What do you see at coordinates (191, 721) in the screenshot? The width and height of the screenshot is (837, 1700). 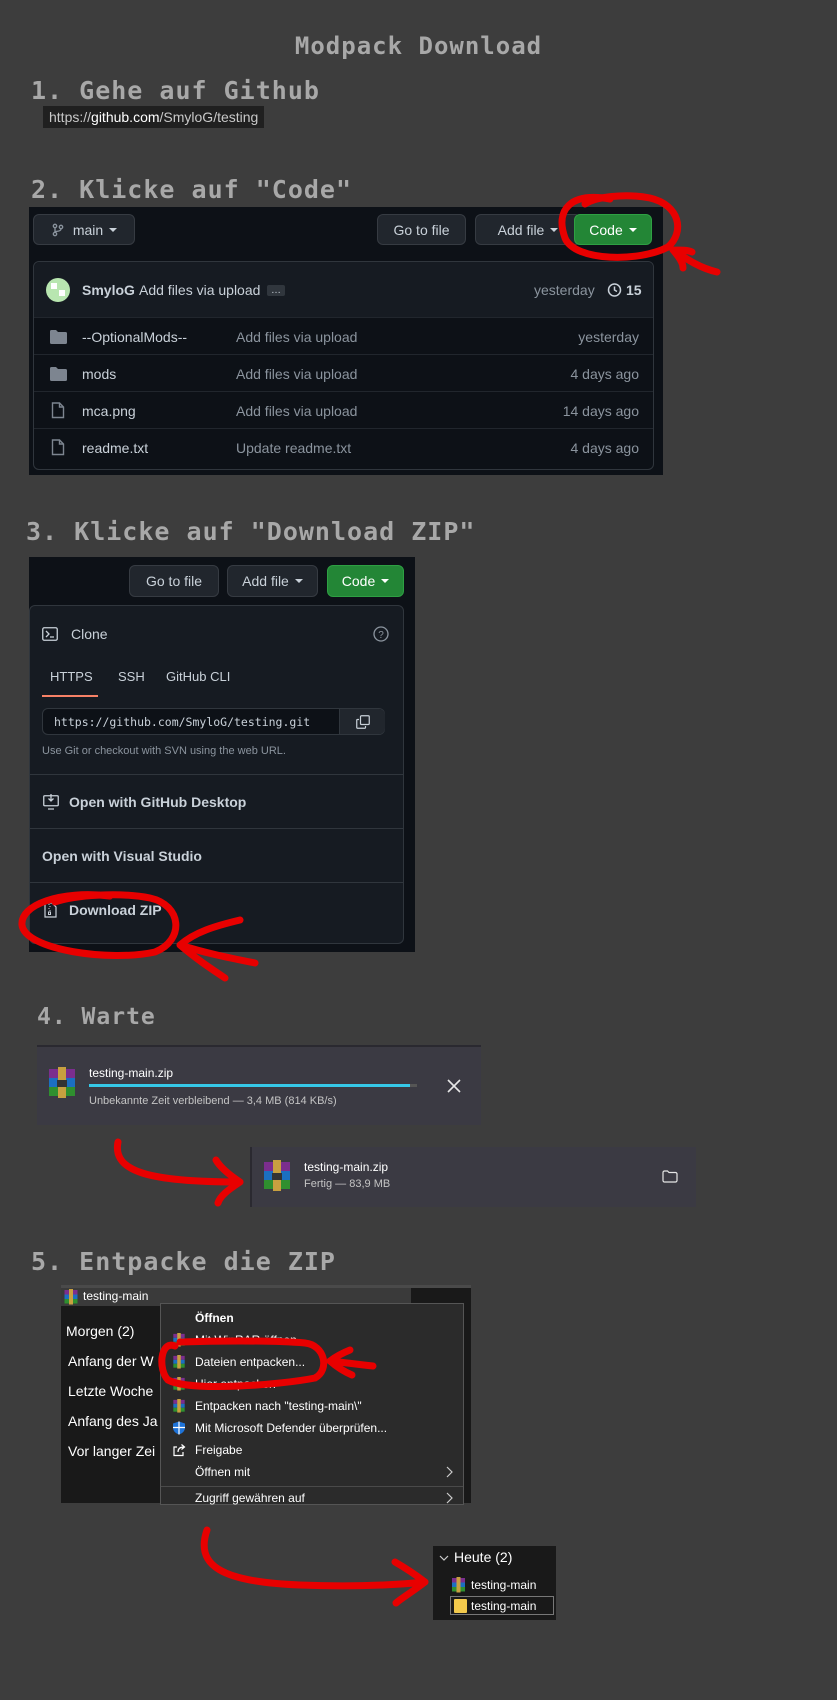 I see `clone-url-input` at bounding box center [191, 721].